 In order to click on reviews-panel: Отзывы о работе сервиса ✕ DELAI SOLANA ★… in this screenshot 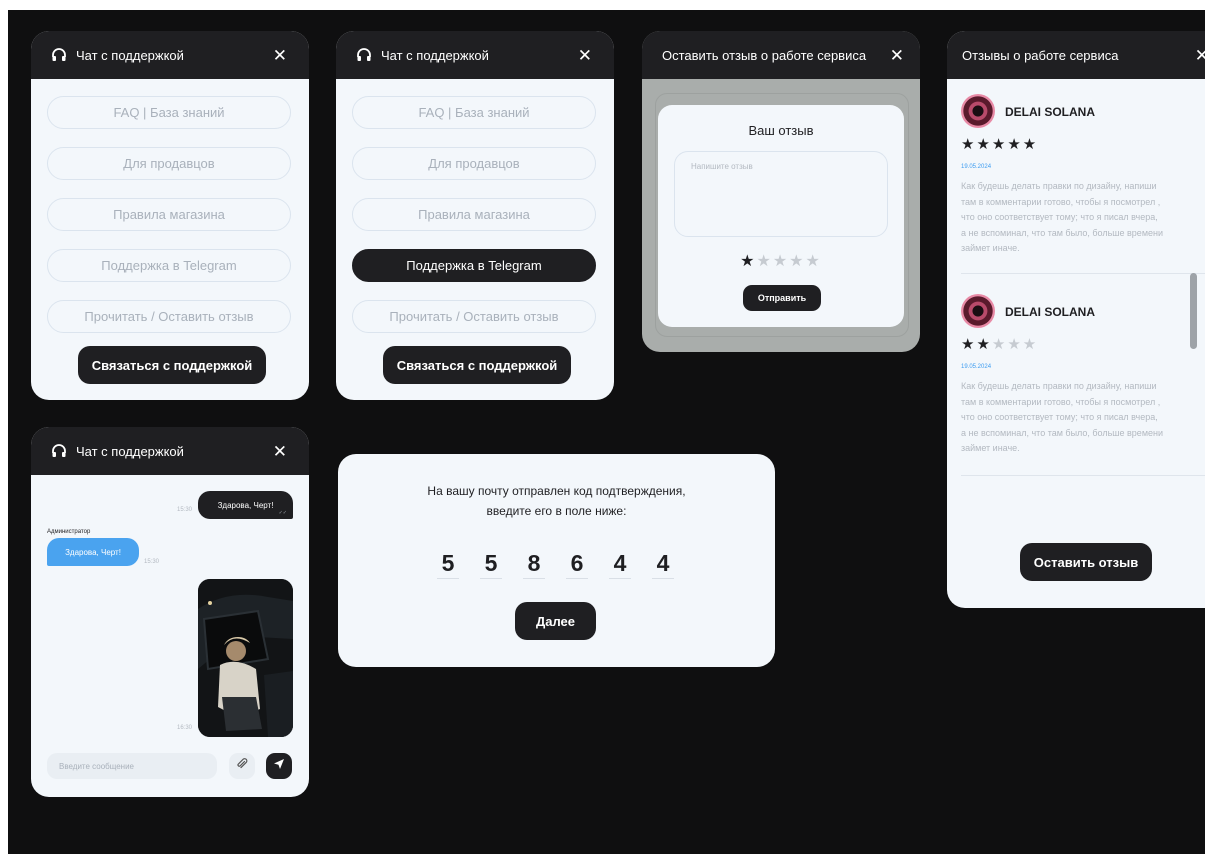, I will do `click(1076, 319)`.